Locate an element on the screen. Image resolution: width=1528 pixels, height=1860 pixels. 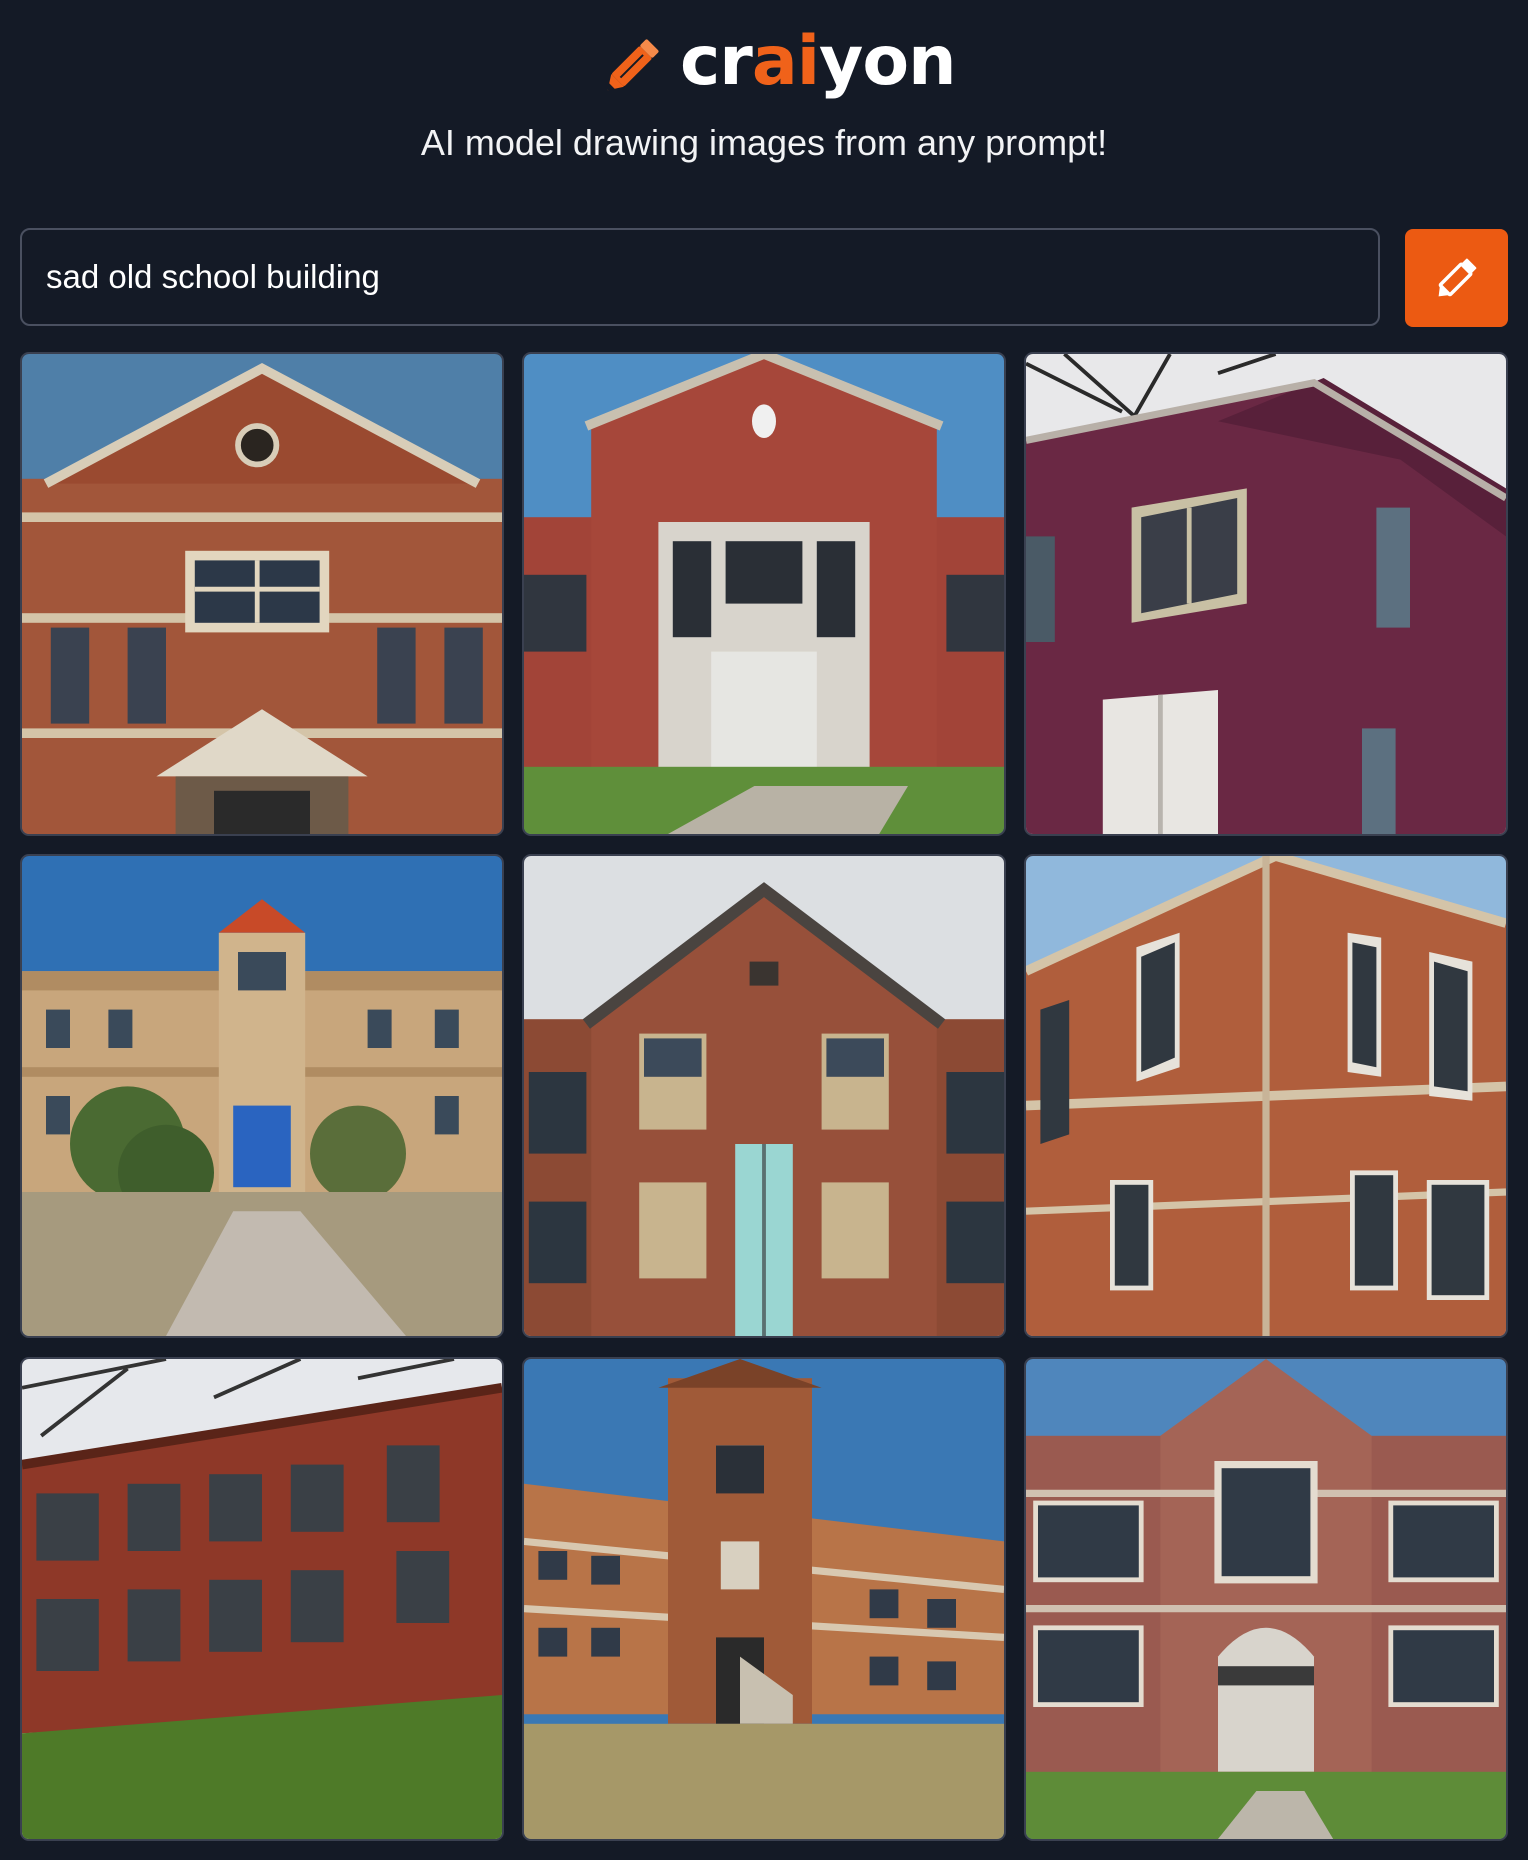
prompt-input-wrapper is located at coordinates (700, 277).